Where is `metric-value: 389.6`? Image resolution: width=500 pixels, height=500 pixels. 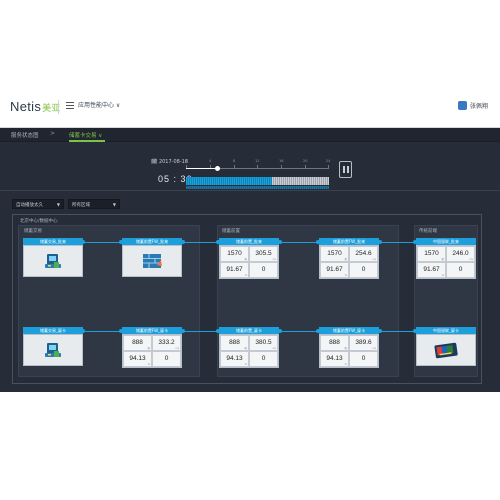
metric-value: 389.6 is located at coordinates (363, 342).